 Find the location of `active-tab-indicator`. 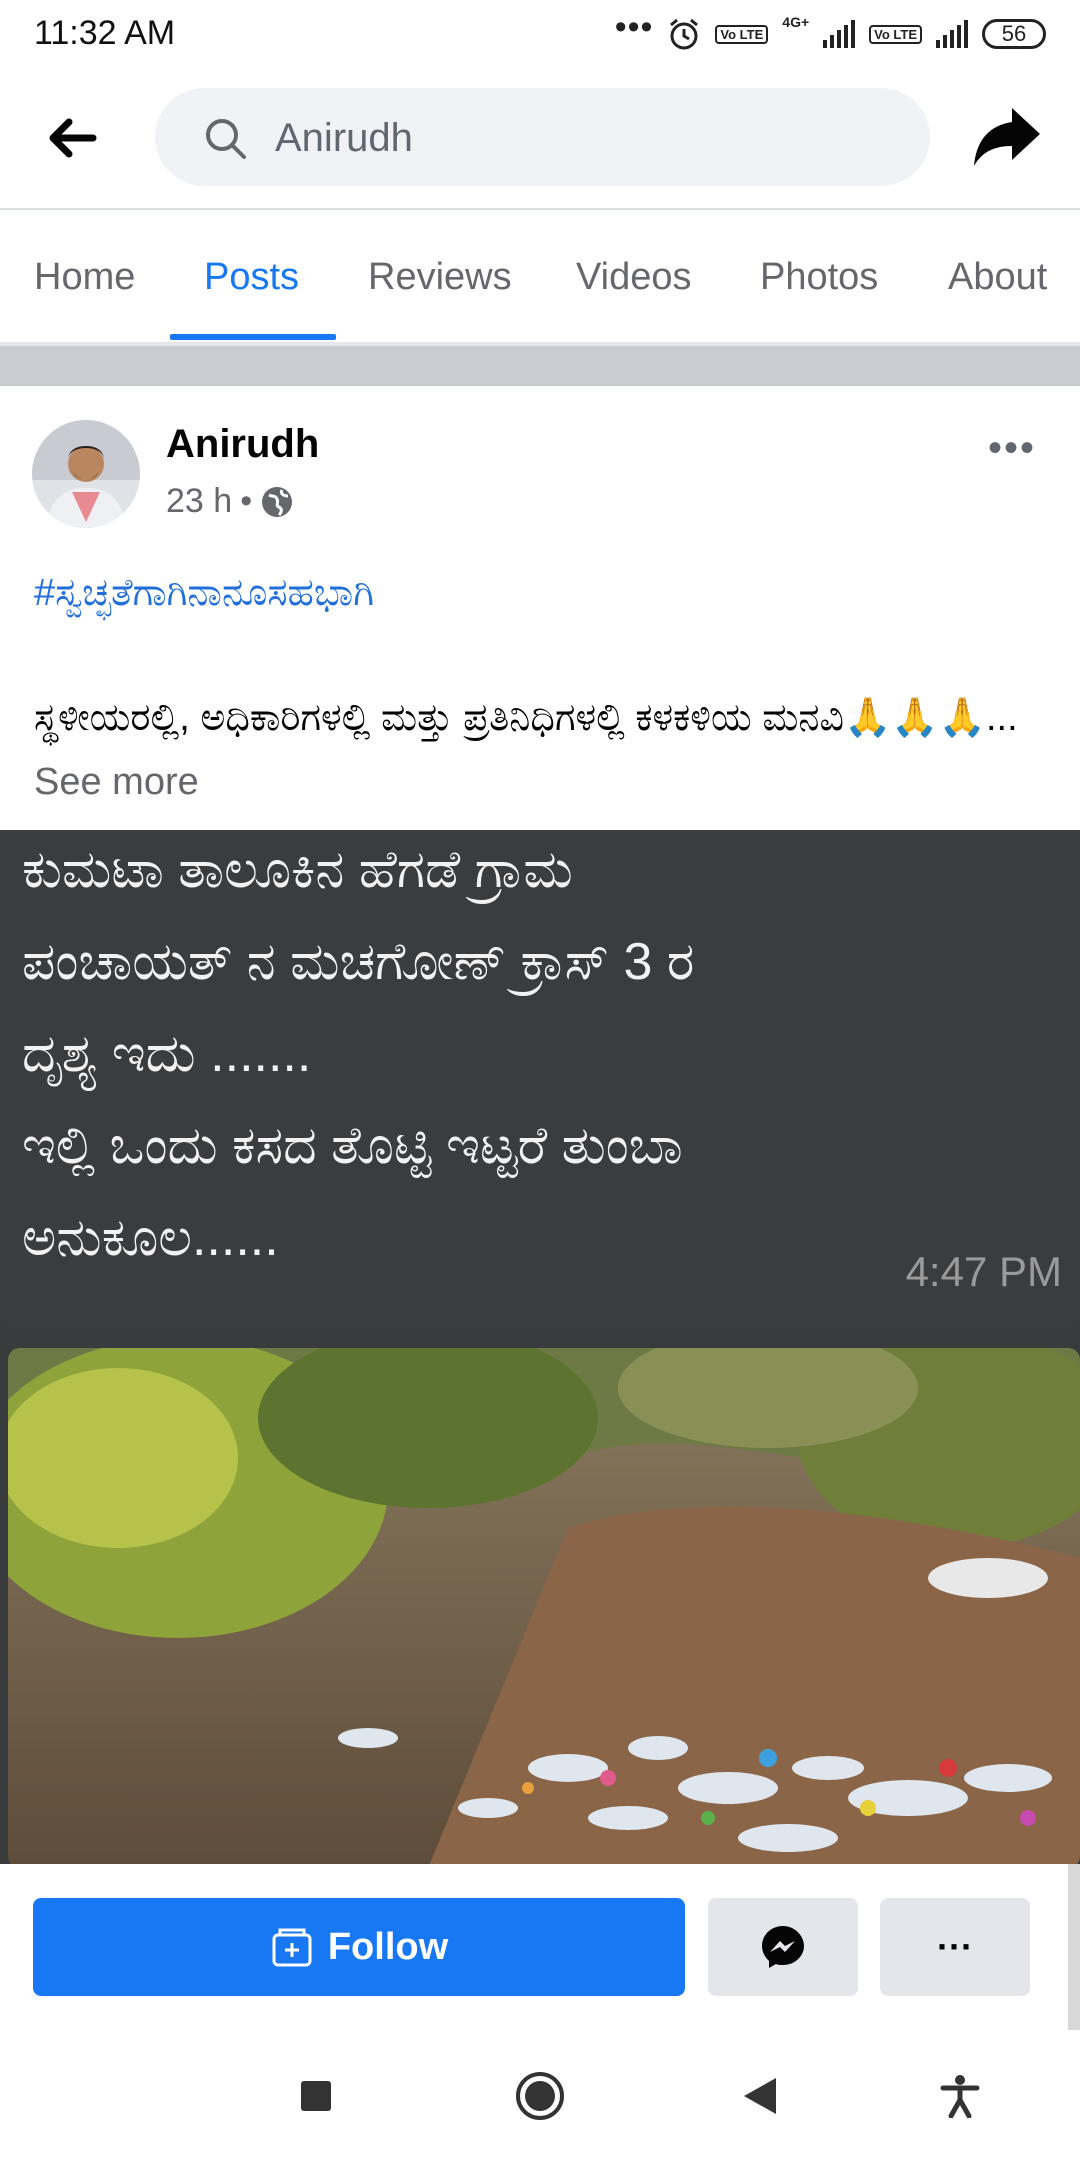

active-tab-indicator is located at coordinates (253, 337).